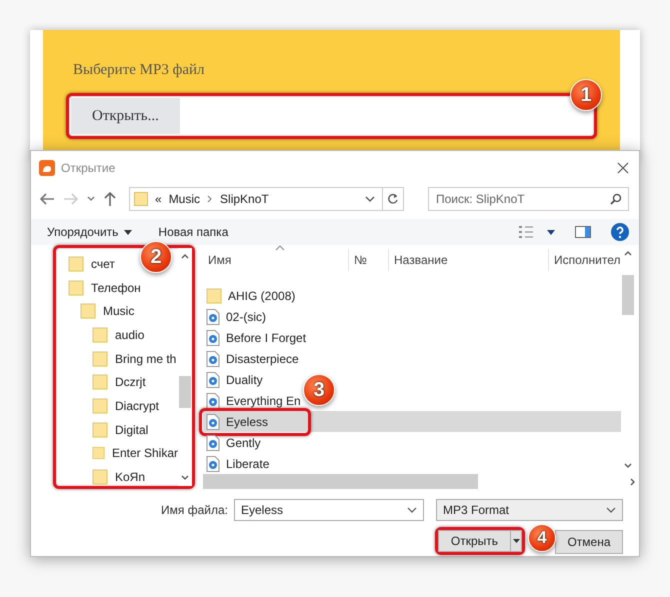 This screenshot has width=670, height=597. What do you see at coordinates (551, 232) in the screenshot?
I see `view-caret-icon` at bounding box center [551, 232].